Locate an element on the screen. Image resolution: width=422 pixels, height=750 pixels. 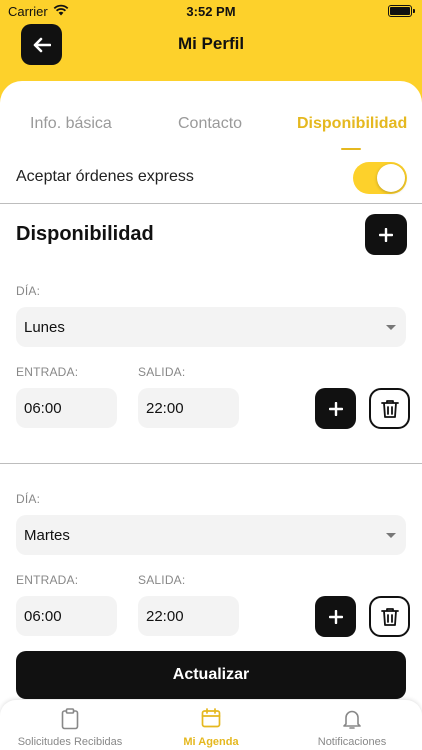
add-schedule-button is located at coordinates (386, 234).